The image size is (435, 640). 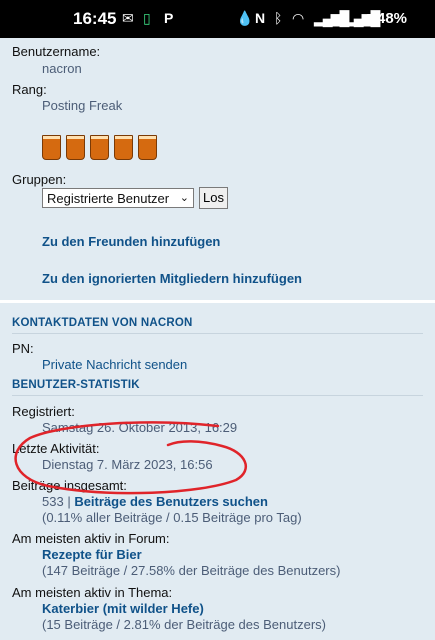 What do you see at coordinates (69, 485) in the screenshot?
I see `posts-label: Beiträge insgesamt:` at bounding box center [69, 485].